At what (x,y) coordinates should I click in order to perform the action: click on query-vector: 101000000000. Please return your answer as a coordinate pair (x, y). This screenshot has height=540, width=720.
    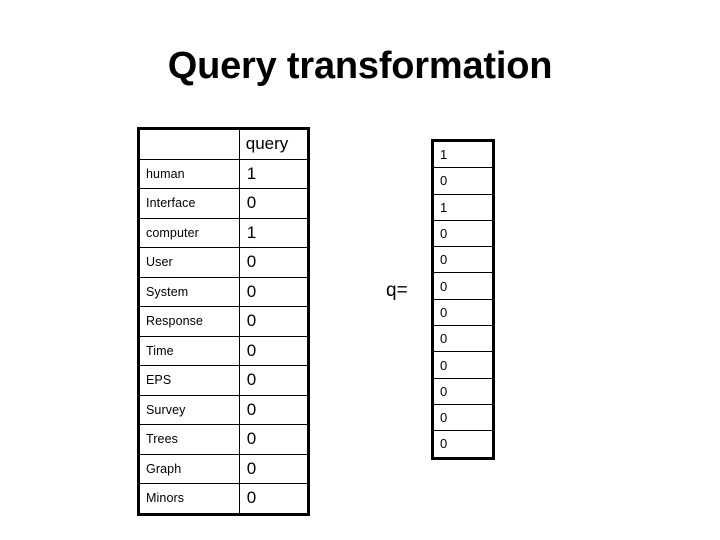
    Looking at the image, I should click on (463, 299).